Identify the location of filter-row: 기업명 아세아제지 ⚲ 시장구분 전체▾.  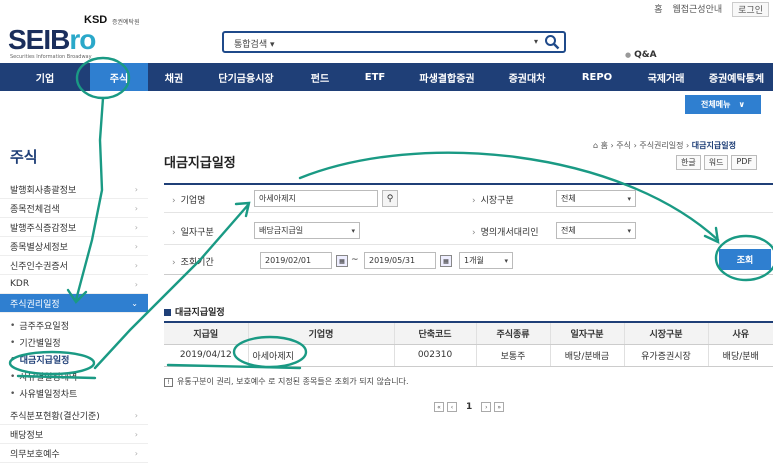
(468, 199).